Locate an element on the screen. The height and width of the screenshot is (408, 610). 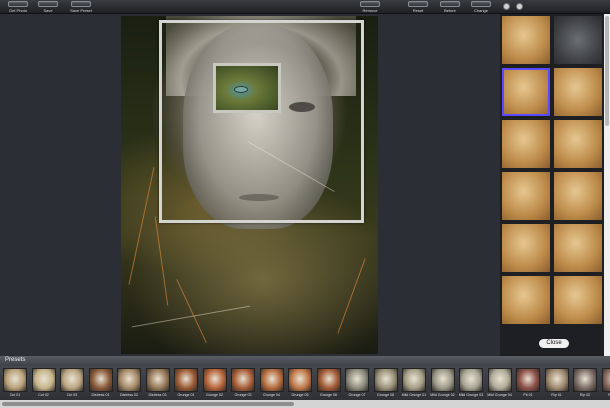
preset-item: Pit 01 is located at coordinates (528, 382).